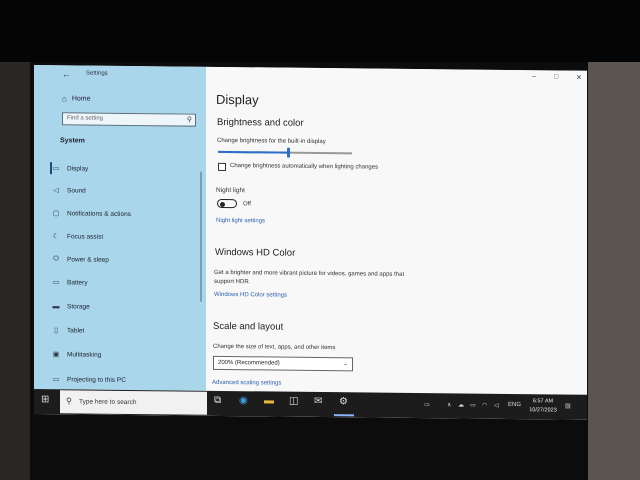  Describe the element at coordinates (343, 401) in the screenshot. I see `settings-gear-icon: ⚙` at that location.